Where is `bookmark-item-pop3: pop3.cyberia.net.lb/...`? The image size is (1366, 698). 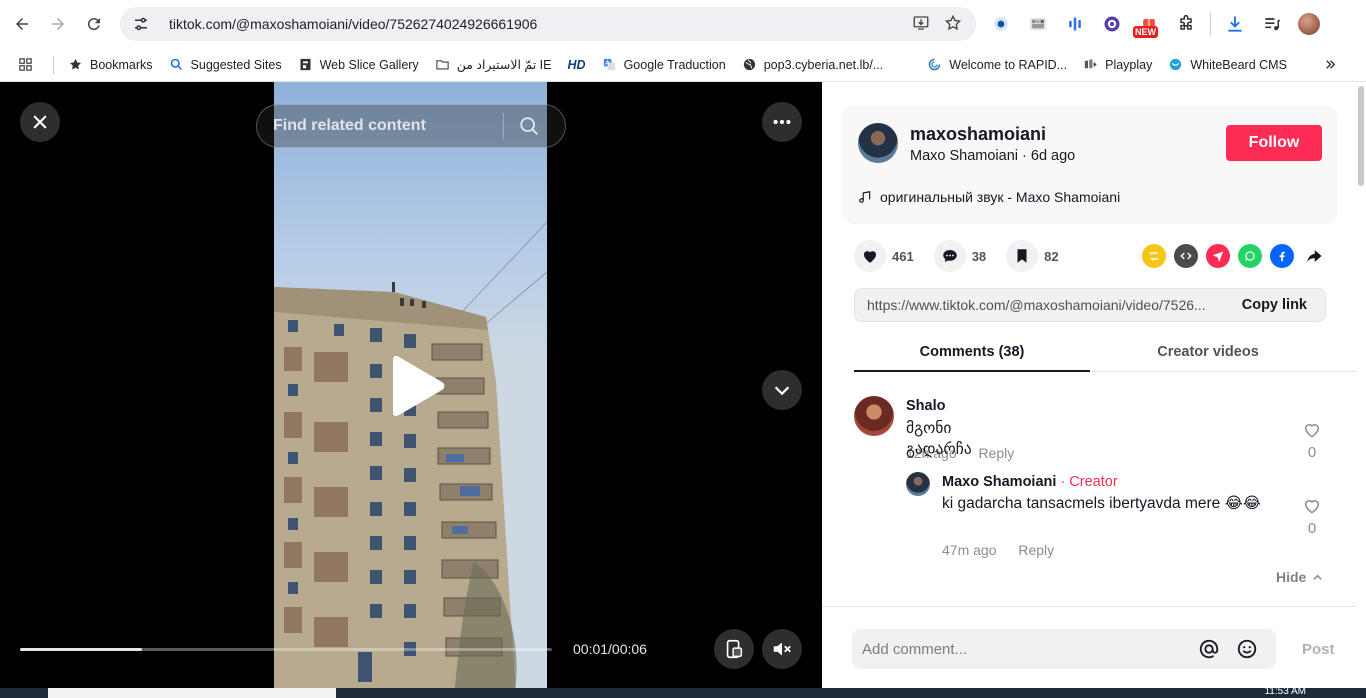
bookmark-item-pop3: pop3.cyberia.net.lb/... is located at coordinates (813, 65).